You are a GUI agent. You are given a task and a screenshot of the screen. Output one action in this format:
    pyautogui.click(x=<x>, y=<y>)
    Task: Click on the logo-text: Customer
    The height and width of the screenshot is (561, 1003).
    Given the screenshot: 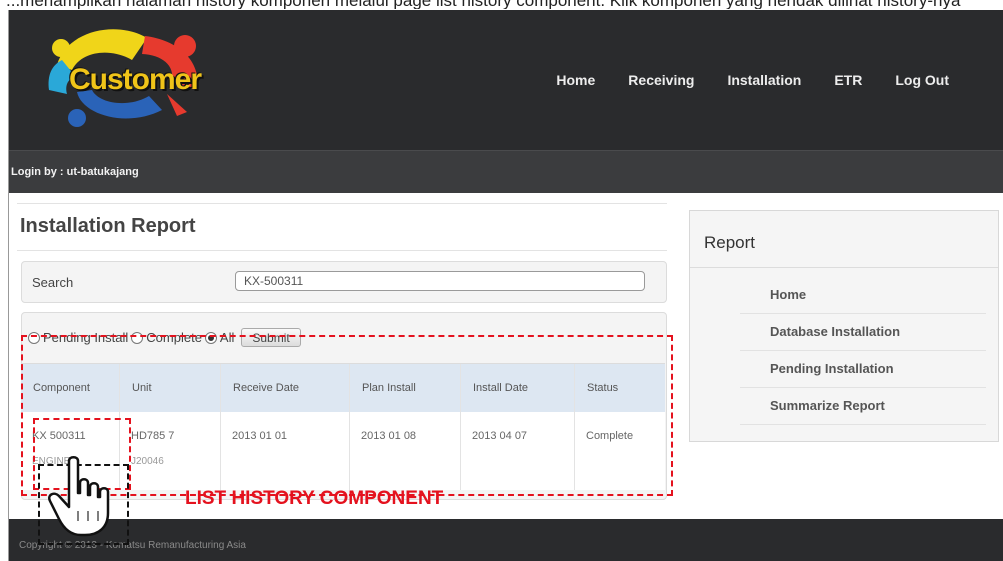 What is the action you would take?
    pyautogui.click(x=135, y=79)
    